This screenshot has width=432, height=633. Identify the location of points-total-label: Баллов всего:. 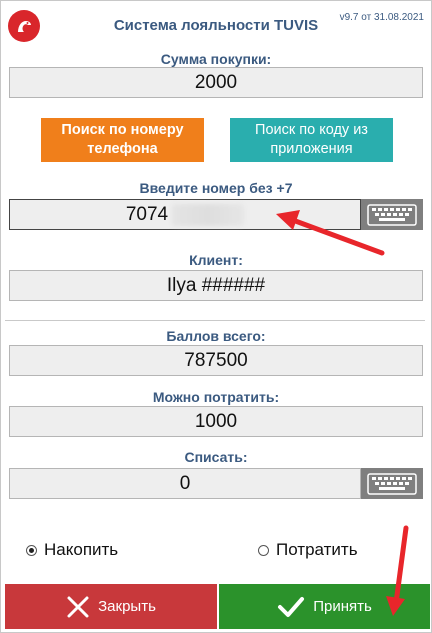
(216, 336).